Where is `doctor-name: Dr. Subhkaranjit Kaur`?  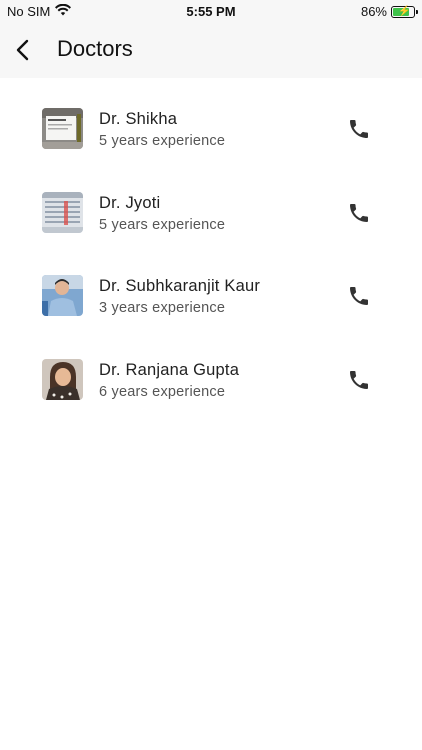
doctor-name: Dr. Subhkaranjit Kaur is located at coordinates (180, 286).